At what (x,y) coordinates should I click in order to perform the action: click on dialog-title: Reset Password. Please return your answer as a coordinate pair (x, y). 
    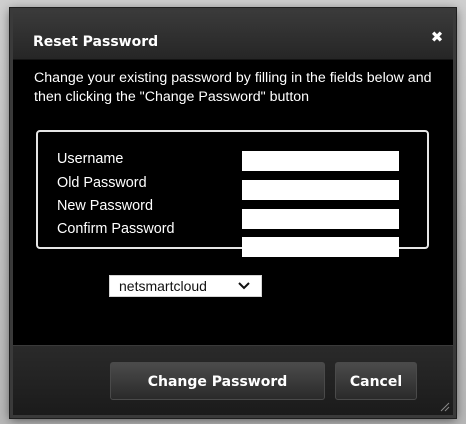
    Looking at the image, I should click on (96, 42).